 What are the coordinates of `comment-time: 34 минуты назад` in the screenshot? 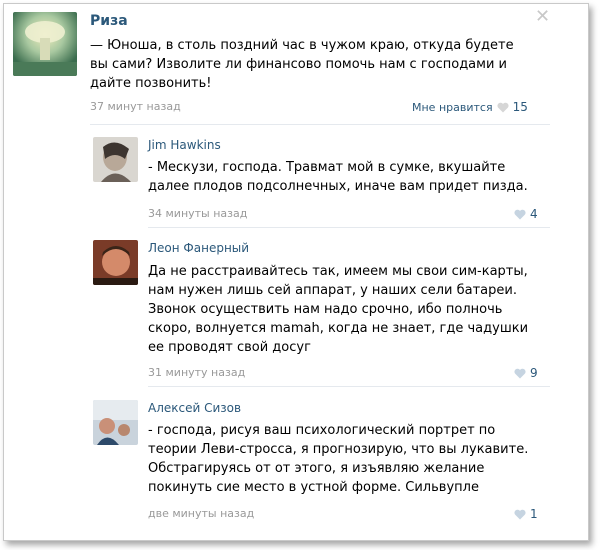 It's located at (197, 213).